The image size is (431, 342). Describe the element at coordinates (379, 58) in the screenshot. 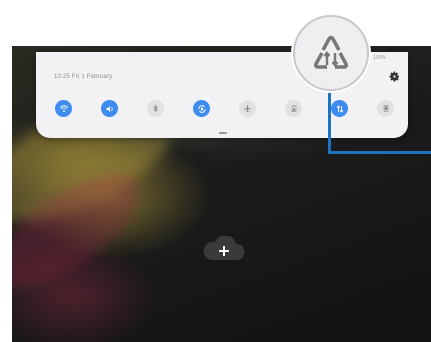

I see `status-indicators: 100%` at that location.